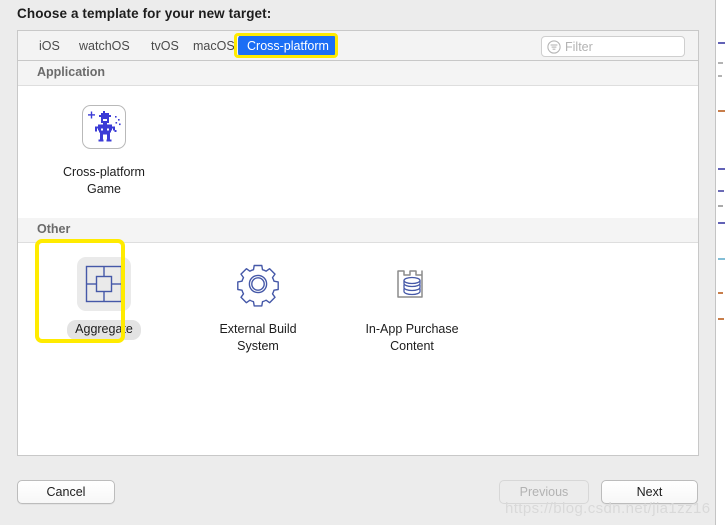  I want to click on tab-ios: iOS, so click(49, 46).